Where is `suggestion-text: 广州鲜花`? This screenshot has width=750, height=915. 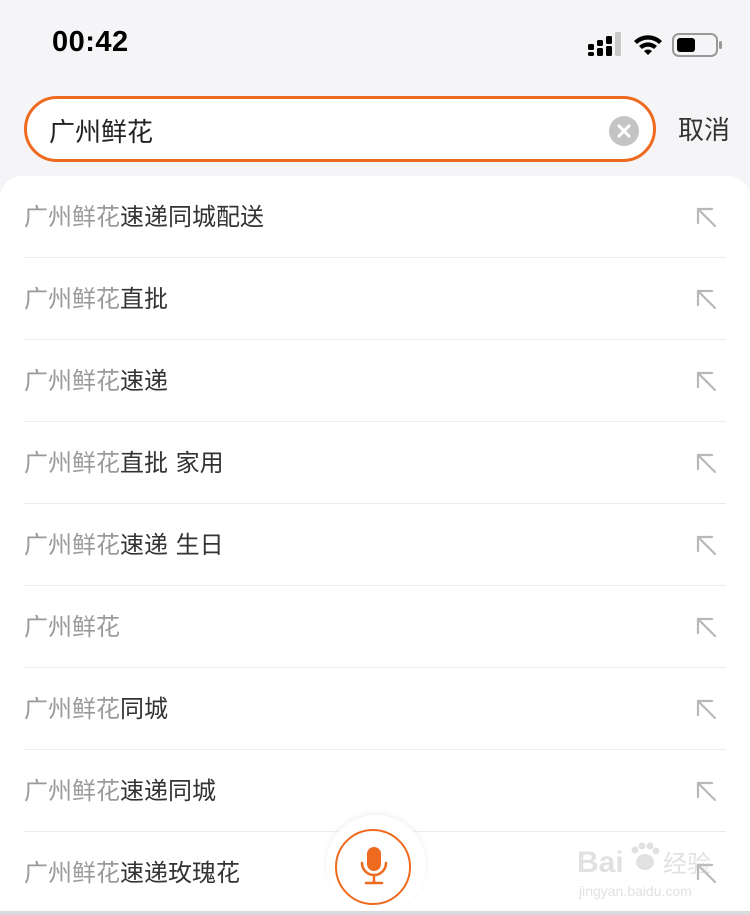 suggestion-text: 广州鲜花 is located at coordinates (72, 627).